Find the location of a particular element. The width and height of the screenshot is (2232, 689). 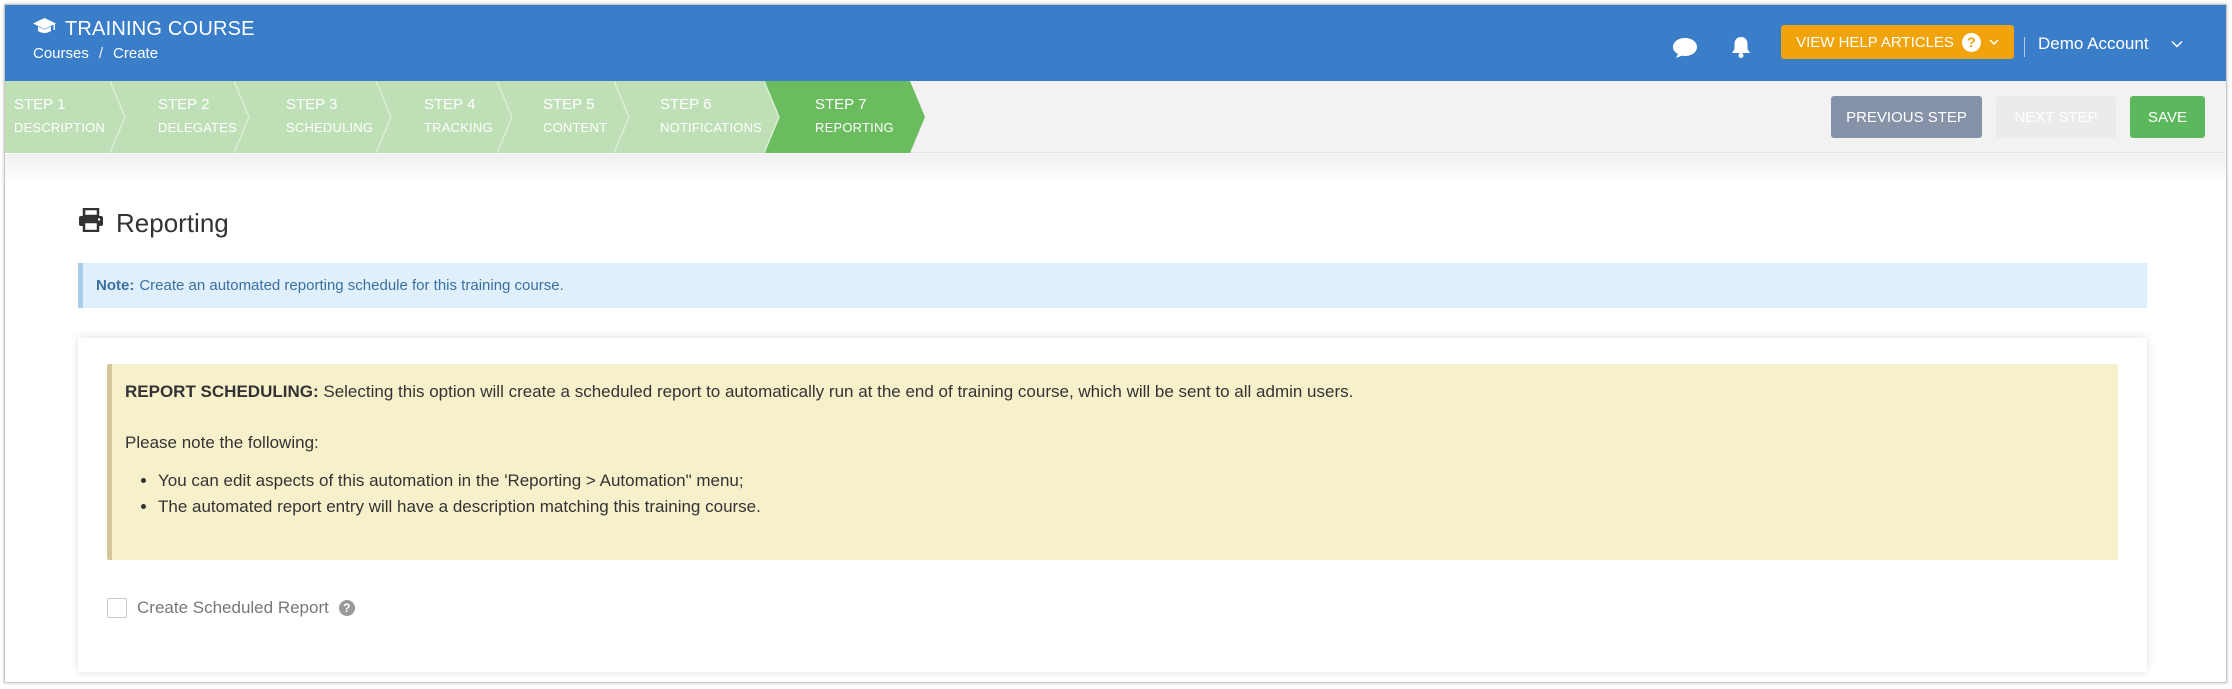

step-label: STEP 2 is located at coordinates (184, 104).